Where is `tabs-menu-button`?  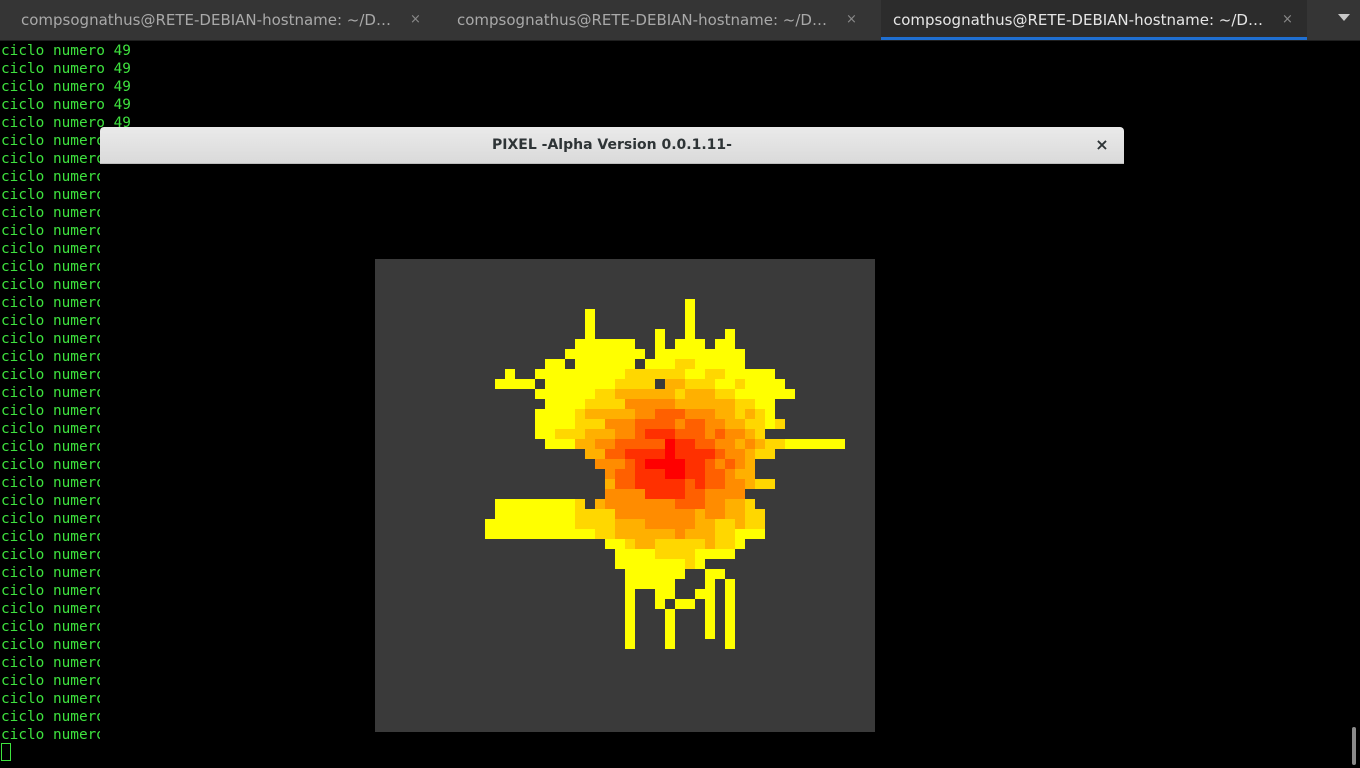
tabs-menu-button is located at coordinates (1340, 20).